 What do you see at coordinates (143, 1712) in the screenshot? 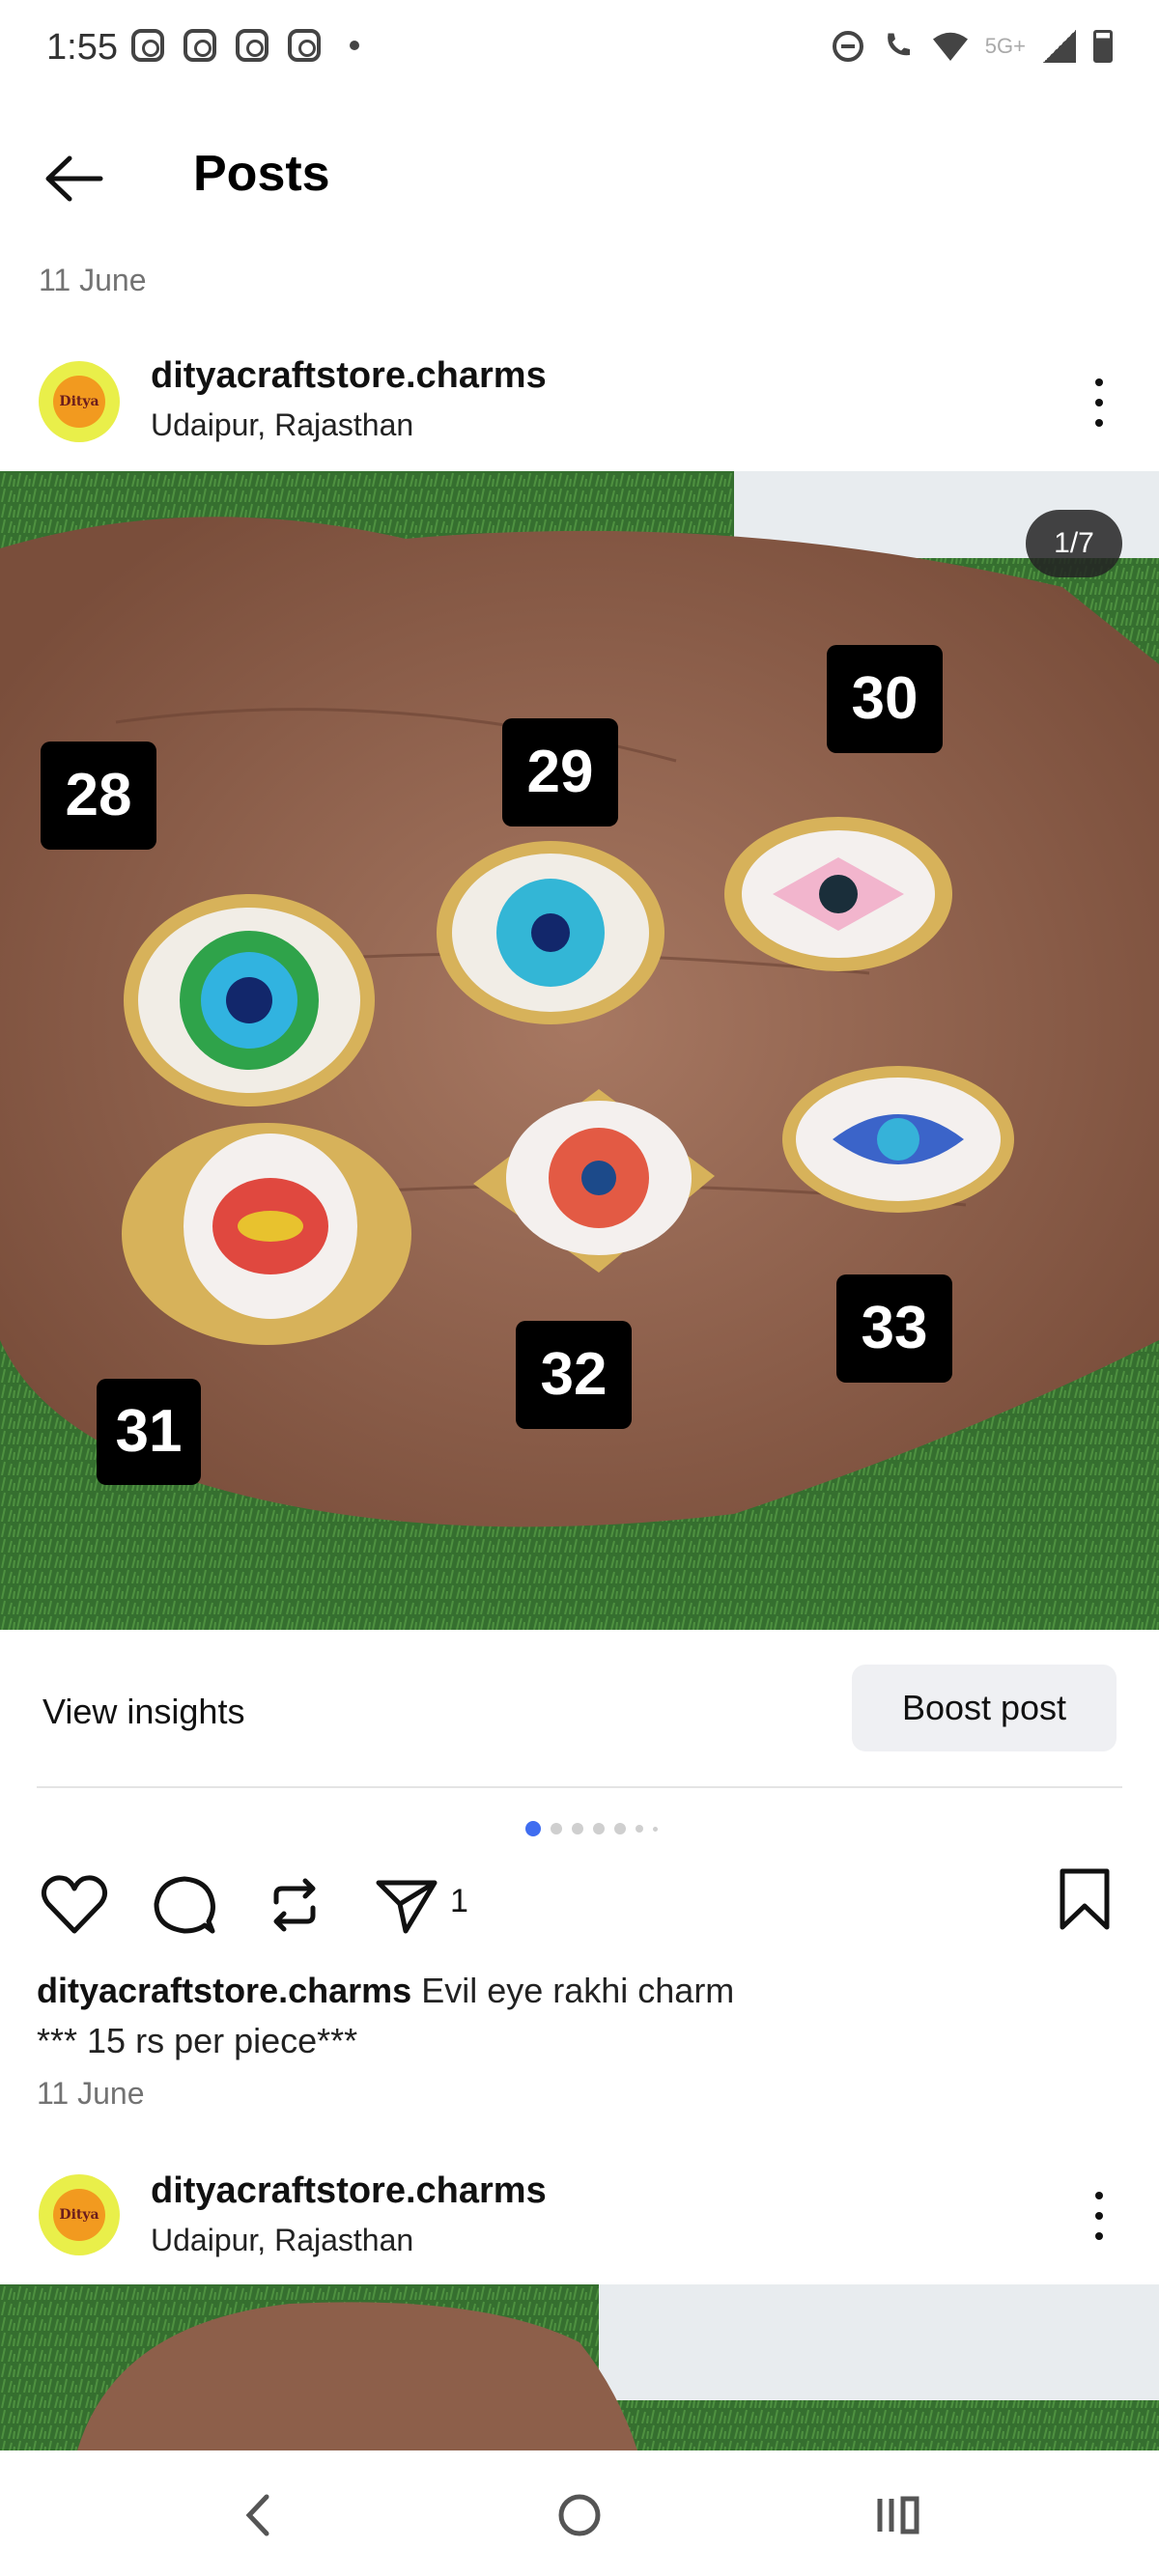
I see `view-insights-link: View insights` at bounding box center [143, 1712].